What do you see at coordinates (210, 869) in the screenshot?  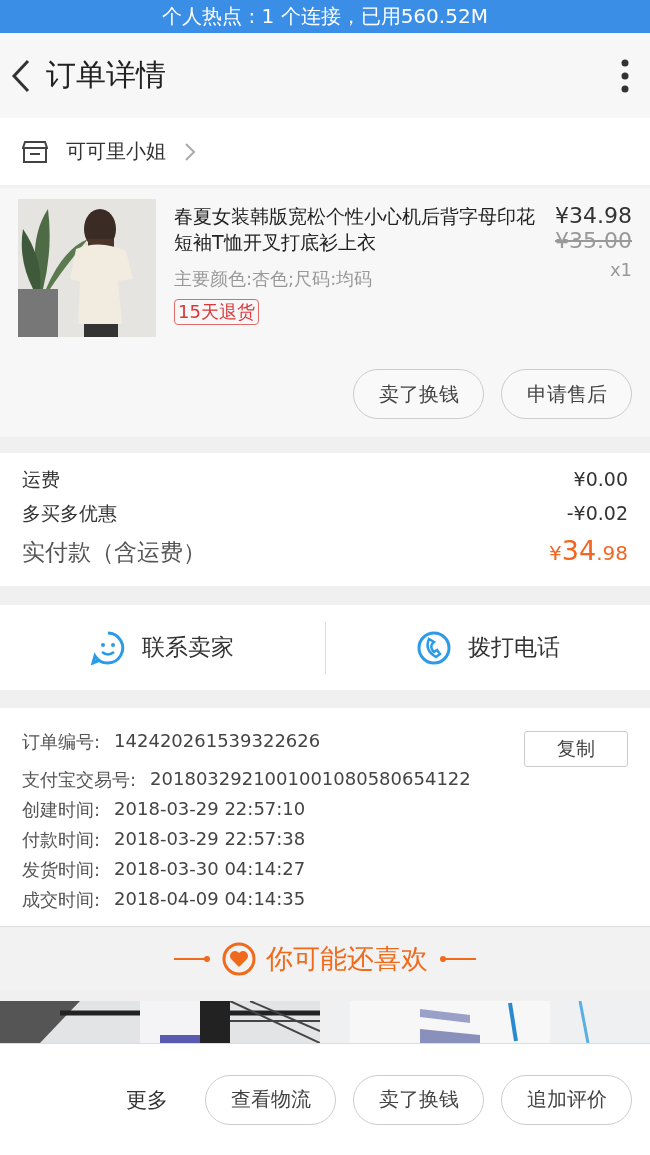 I see `info-value: 2018-03-30 04:14:27` at bounding box center [210, 869].